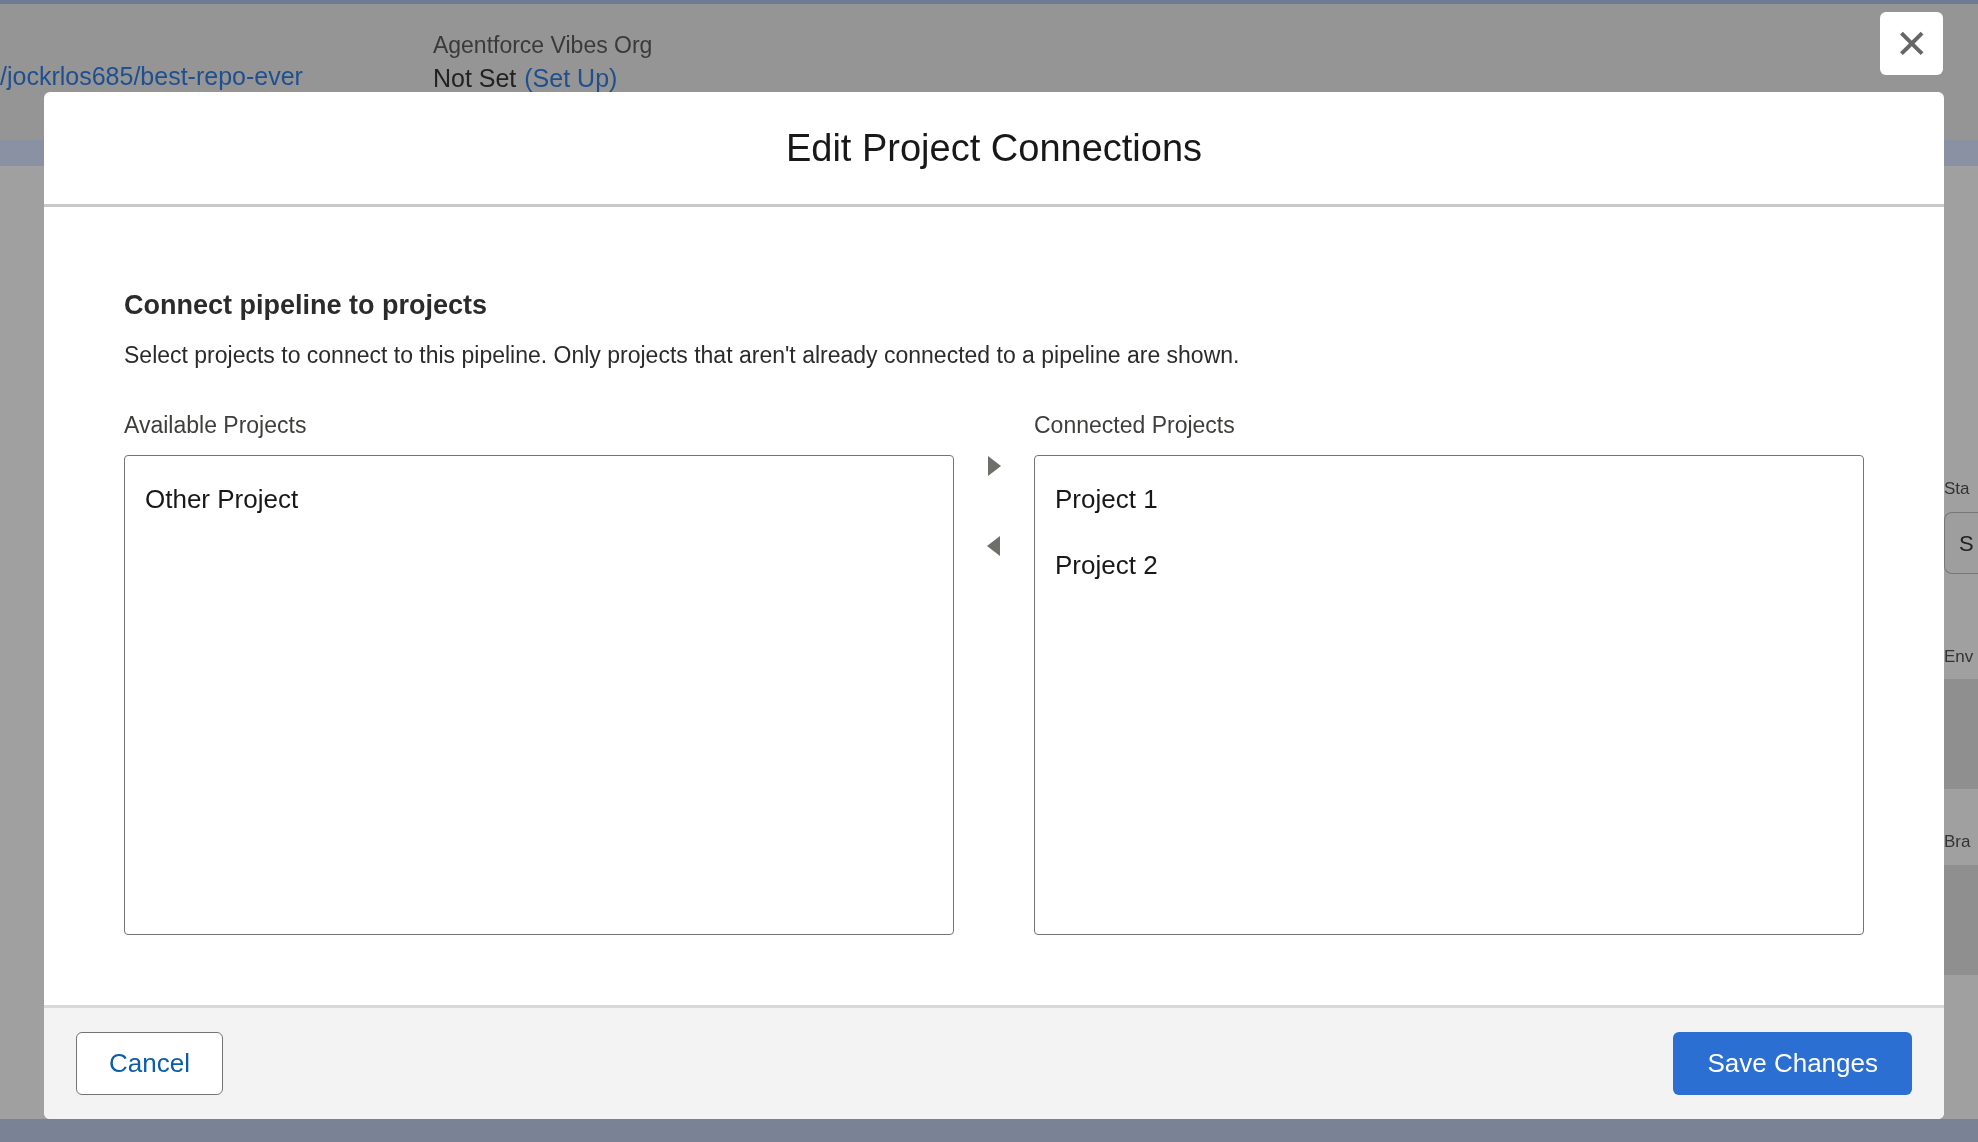  Describe the element at coordinates (1135, 425) in the screenshot. I see `list-label: Connected Projects` at that location.